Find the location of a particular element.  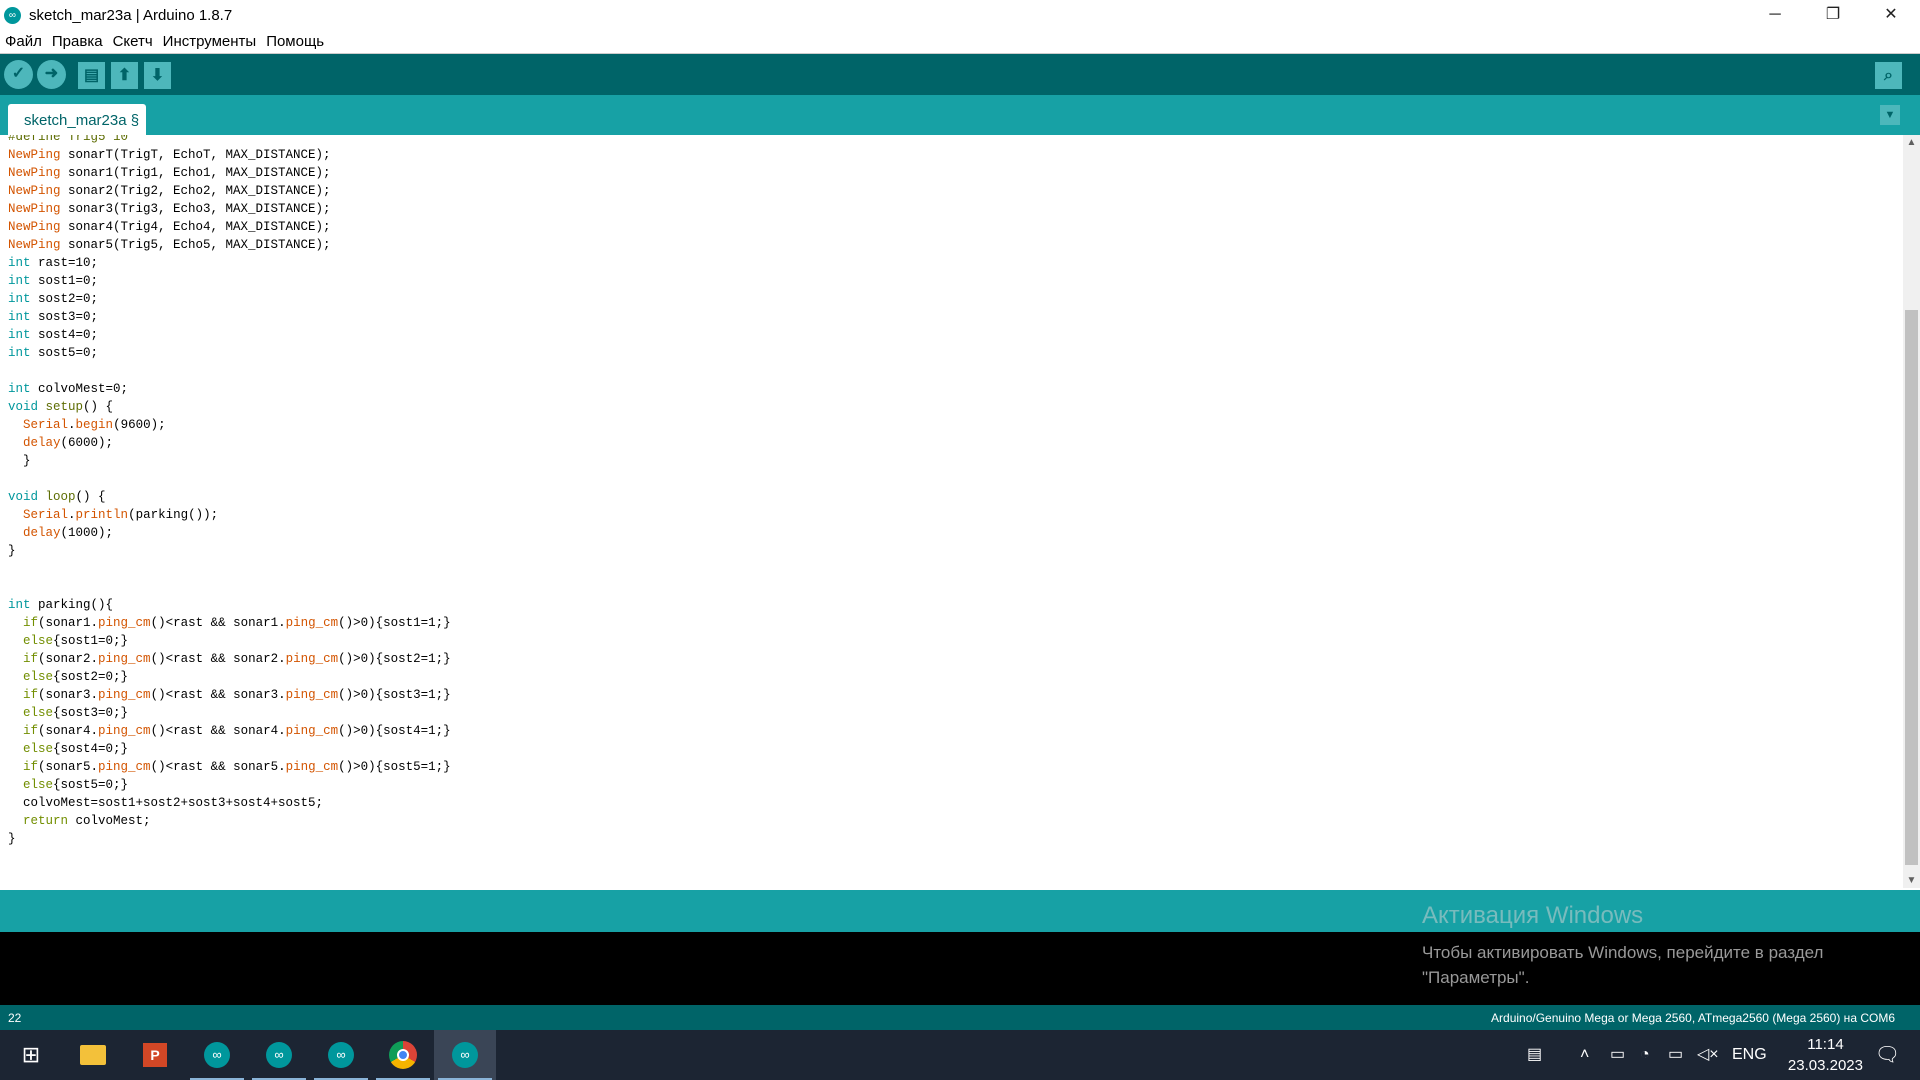

taskbar-arduino-1: ∞ is located at coordinates (217, 1055).